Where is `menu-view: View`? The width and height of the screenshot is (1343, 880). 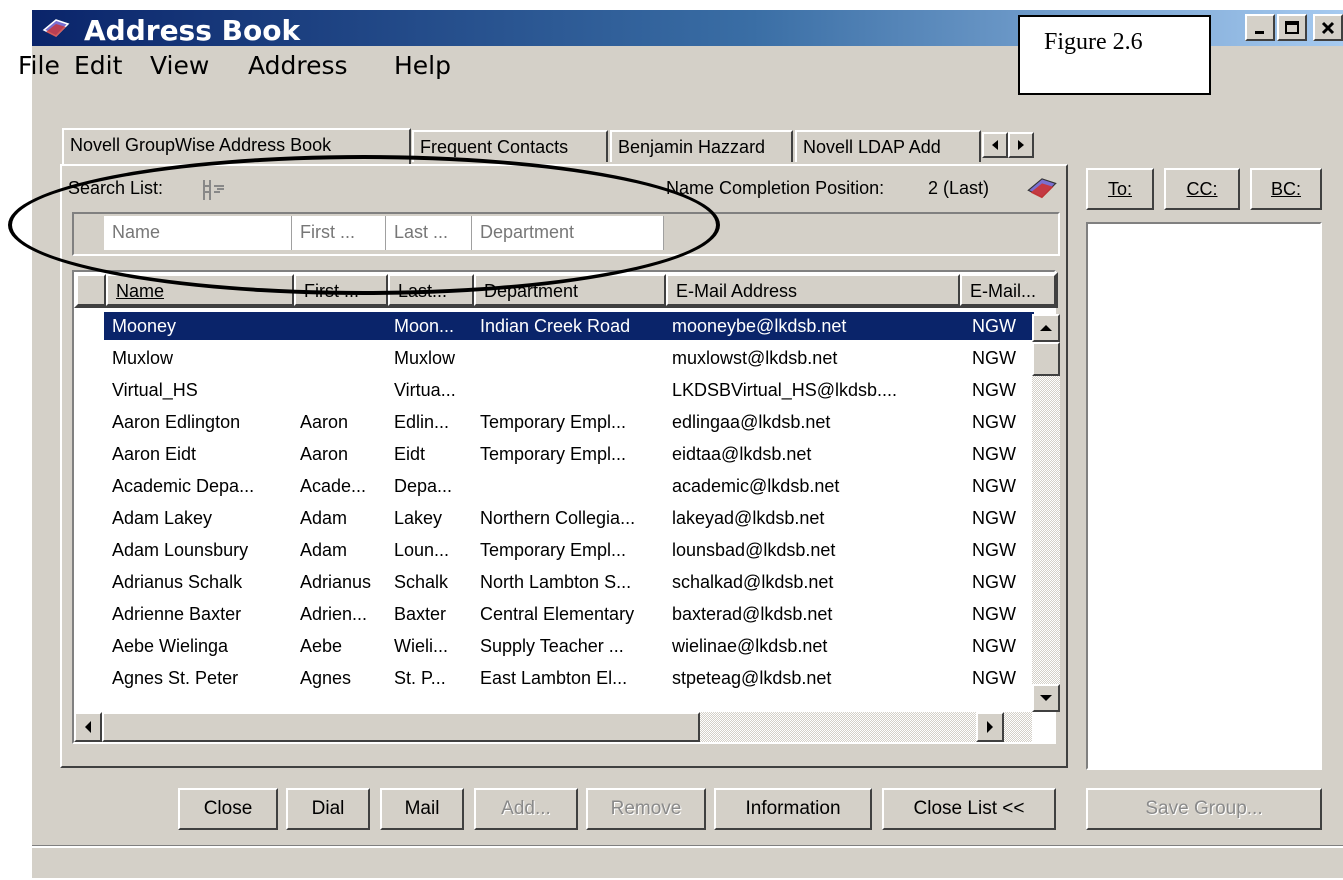
menu-view: View is located at coordinates (179, 65).